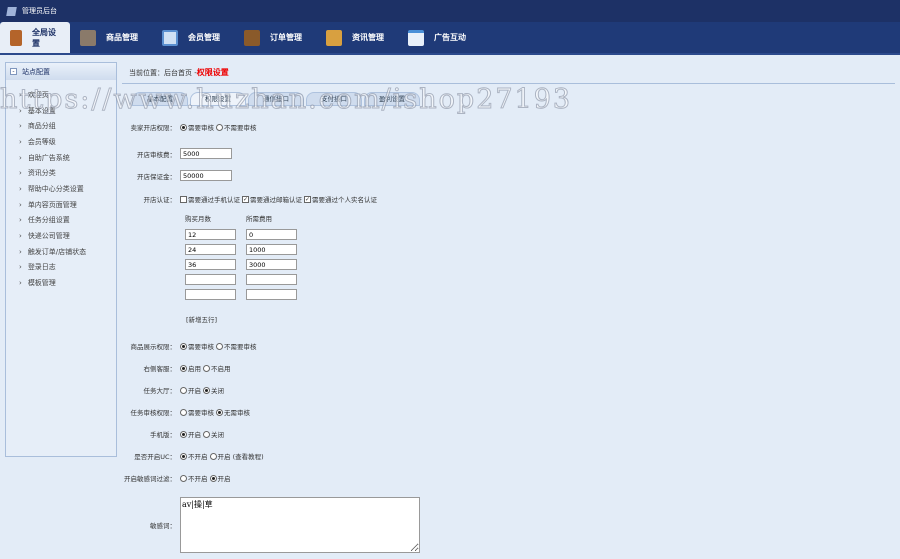 The height and width of the screenshot is (559, 900). What do you see at coordinates (344, 200) in the screenshot?
I see `option-label: 需要通过个人实名认证` at bounding box center [344, 200].